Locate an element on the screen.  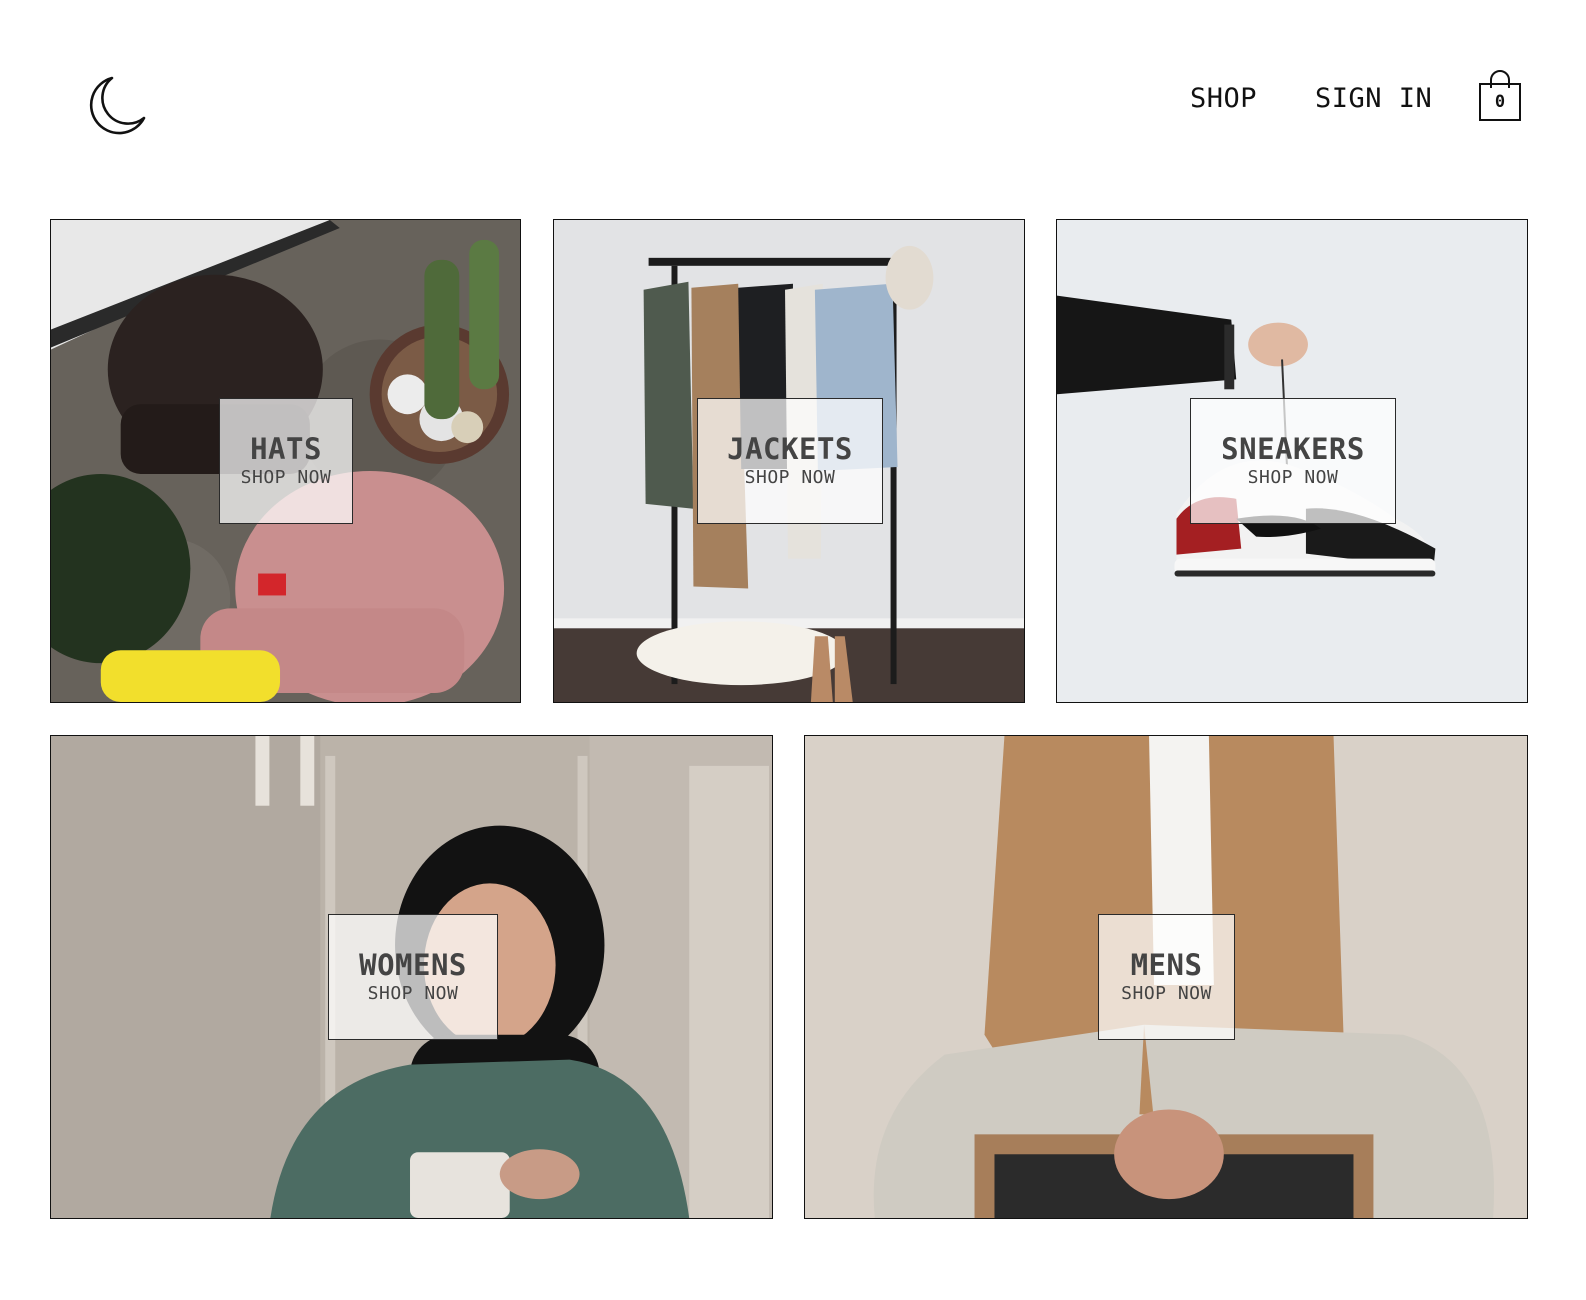
nav-shop-link: SHOP is located at coordinates (1223, 98).